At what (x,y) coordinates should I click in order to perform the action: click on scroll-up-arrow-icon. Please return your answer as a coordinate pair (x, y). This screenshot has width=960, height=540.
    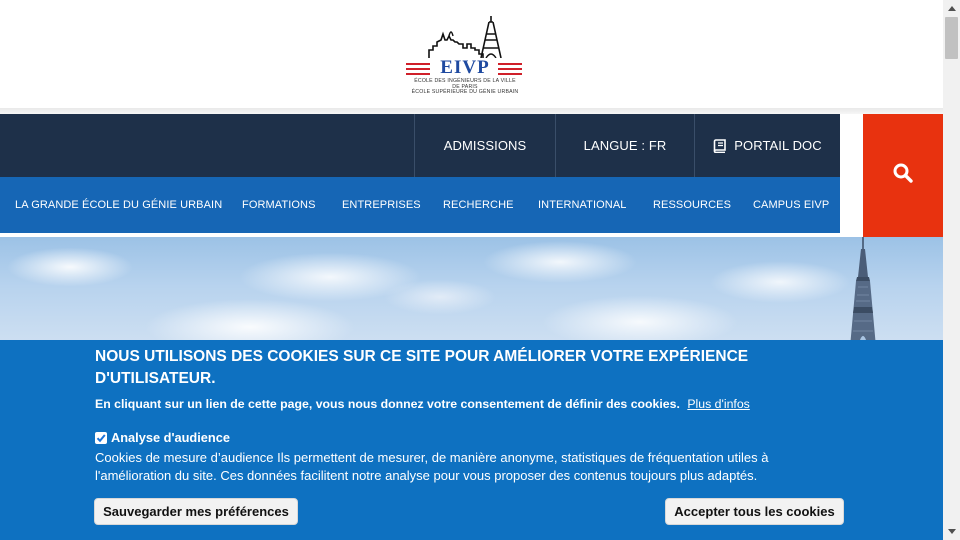
    Looking at the image, I should click on (951, 8).